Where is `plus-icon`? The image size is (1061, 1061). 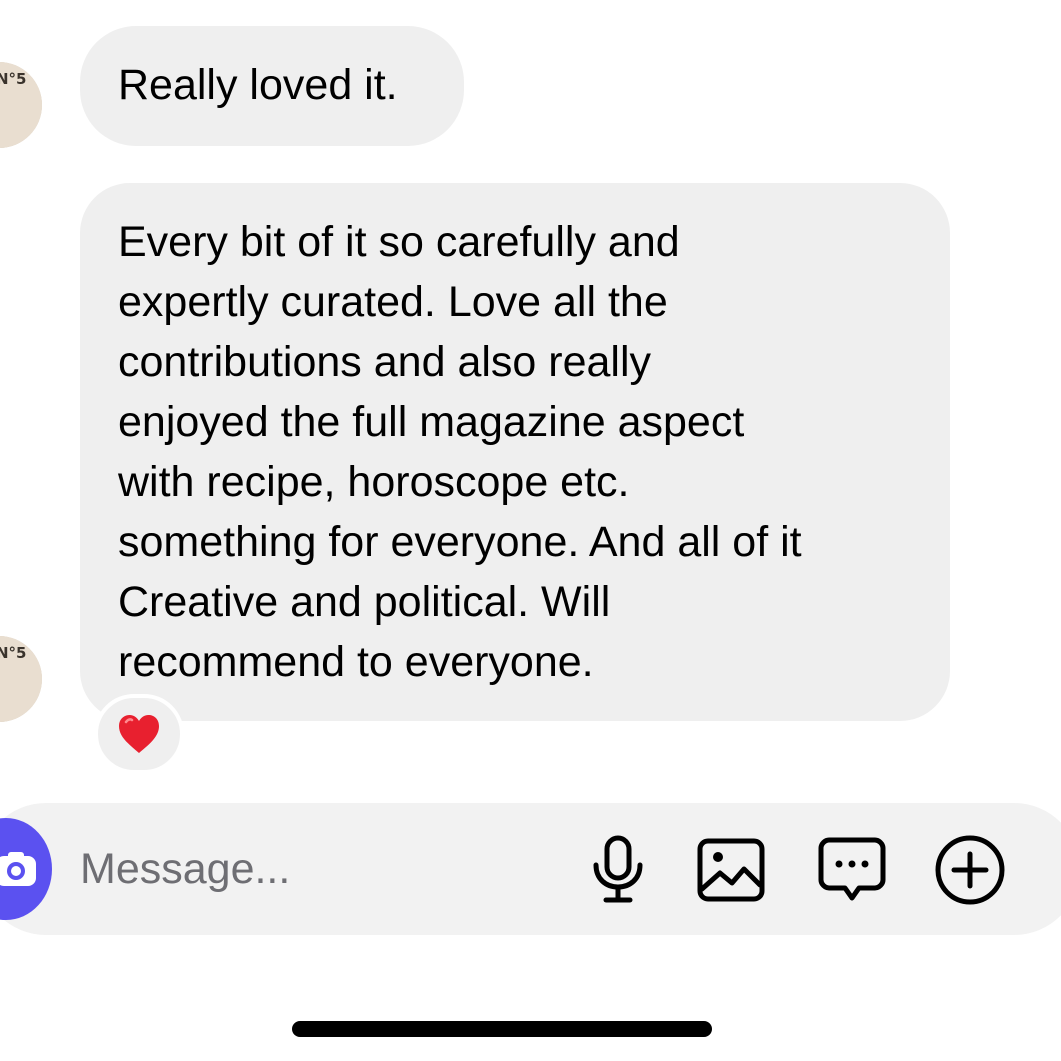
plus-icon is located at coordinates (970, 870).